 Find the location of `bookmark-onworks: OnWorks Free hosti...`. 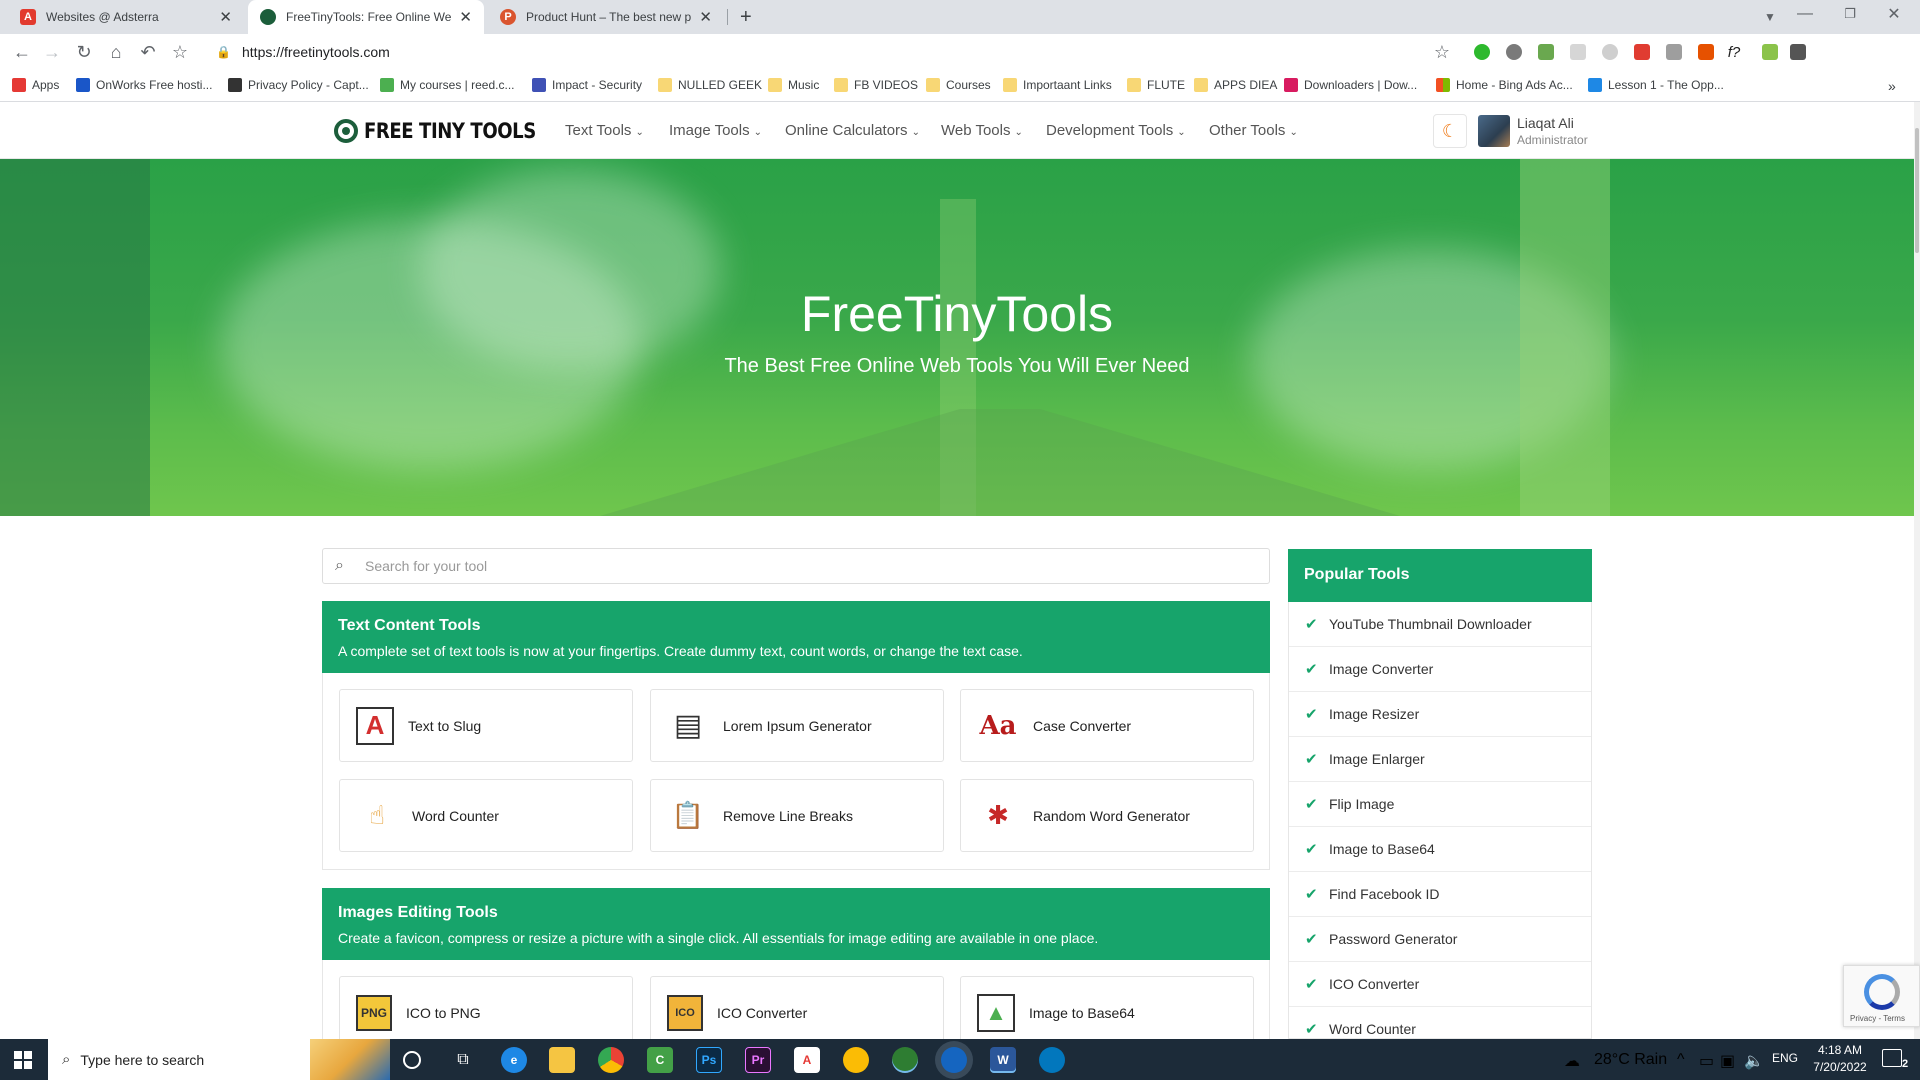

bookmark-onworks: OnWorks Free hosti... is located at coordinates (144, 85).